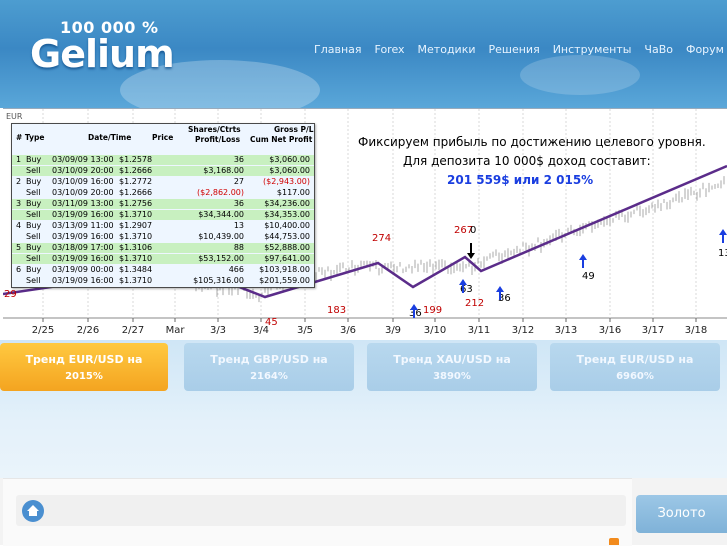 Image resolution: width=727 pixels, height=546 pixels. I want to click on trade-row: 6 Buy 03/19/09 00:00 $1.3484 466 $103,918.00, so click(163, 270).